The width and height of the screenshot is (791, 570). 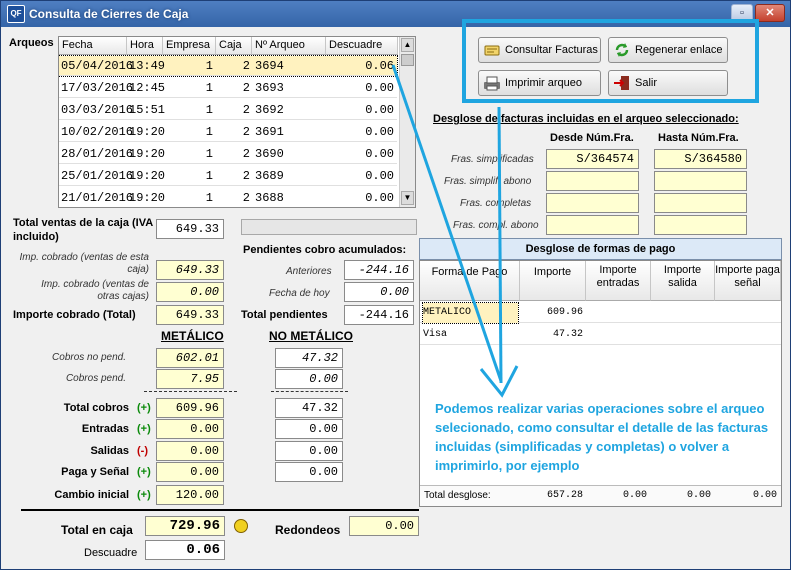 I want to click on metalico-value: 120.00, so click(x=190, y=495).